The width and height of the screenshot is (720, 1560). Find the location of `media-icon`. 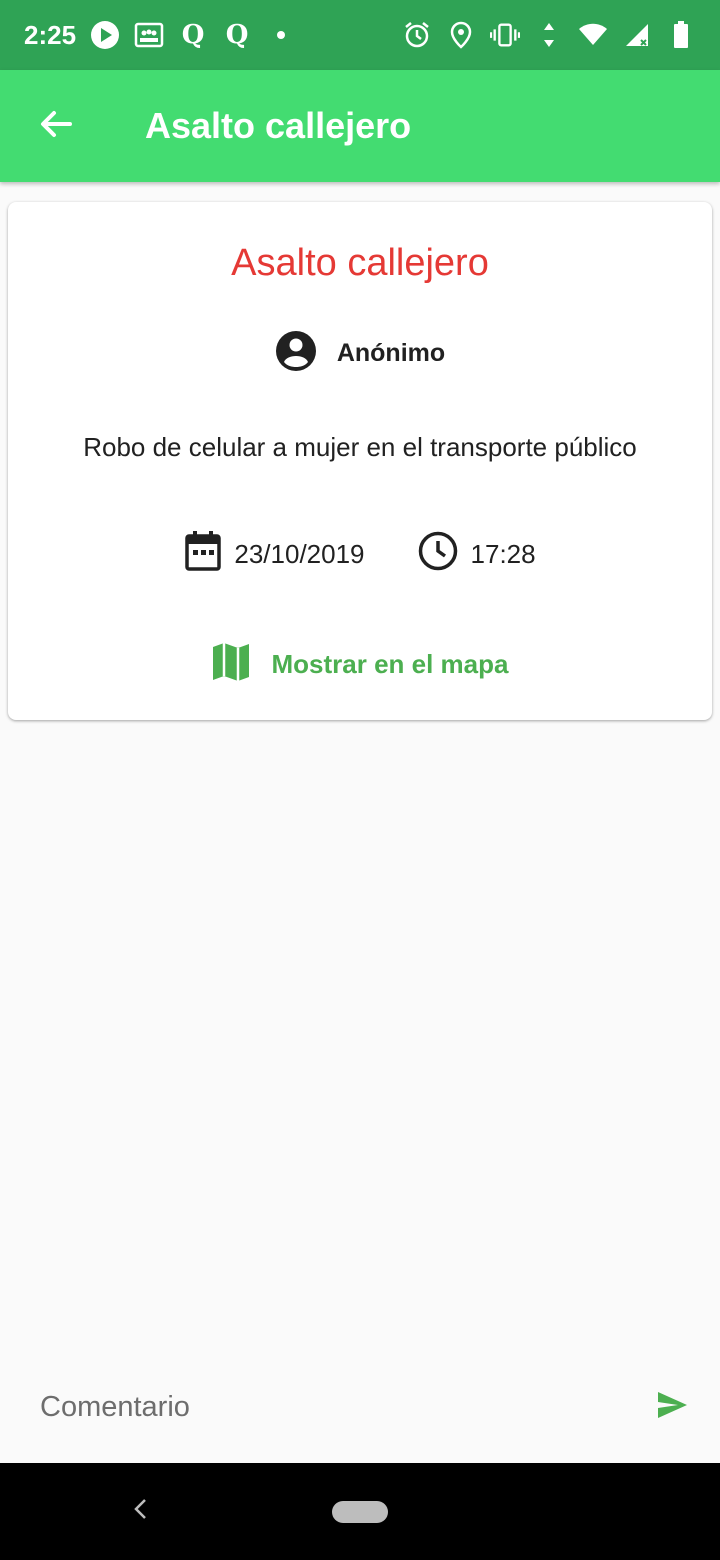

media-icon is located at coordinates (149, 35).